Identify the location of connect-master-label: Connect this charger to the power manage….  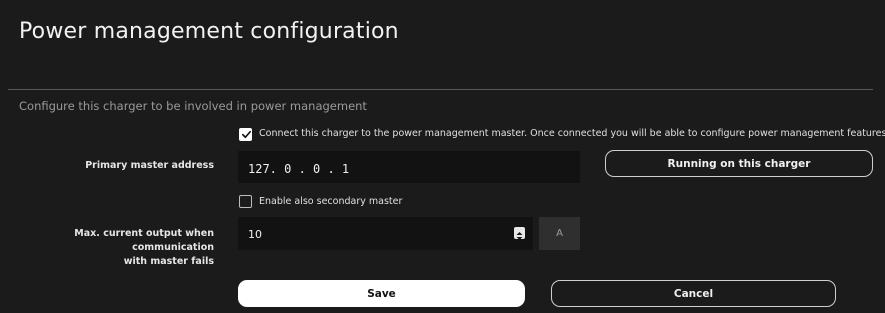
(572, 133).